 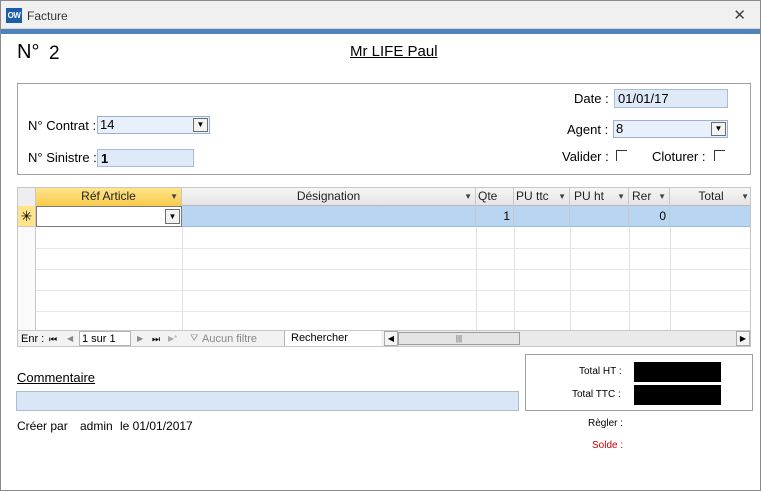 What do you see at coordinates (107, 124) in the screenshot?
I see `contract-value: 14` at bounding box center [107, 124].